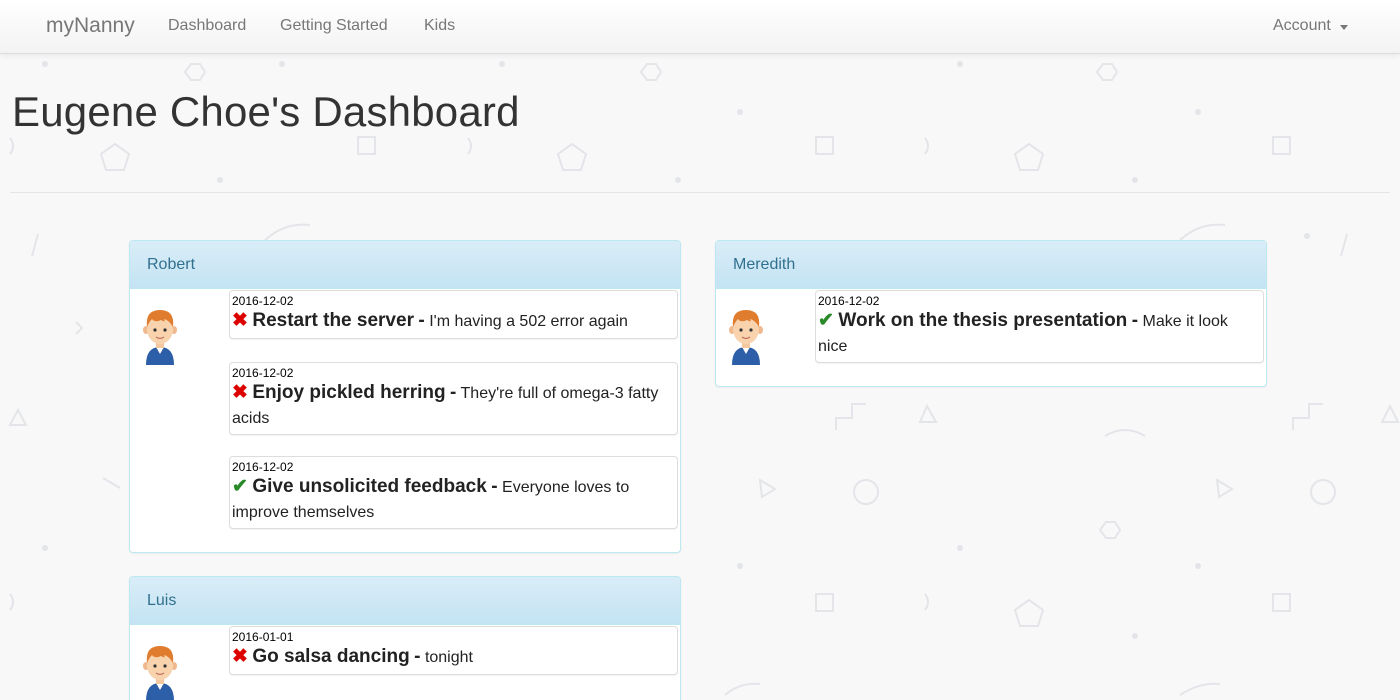  I want to click on task-title: Go salsa dancing, so click(331, 656).